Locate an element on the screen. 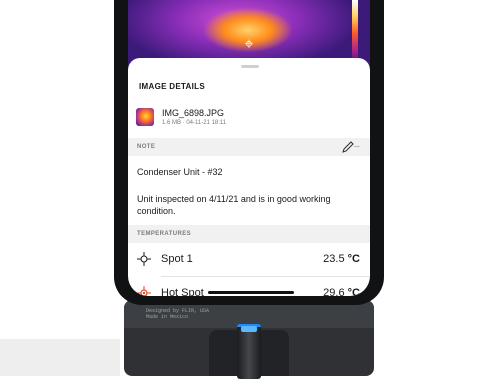  row-divider is located at coordinates (265, 276).